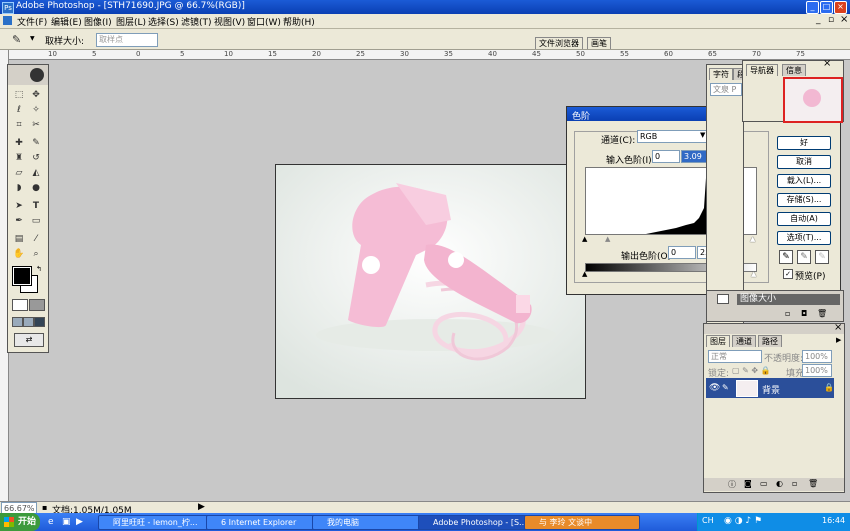 This screenshot has width=850, height=531. I want to click on screen-mode-full-menu-icon, so click(28, 322).